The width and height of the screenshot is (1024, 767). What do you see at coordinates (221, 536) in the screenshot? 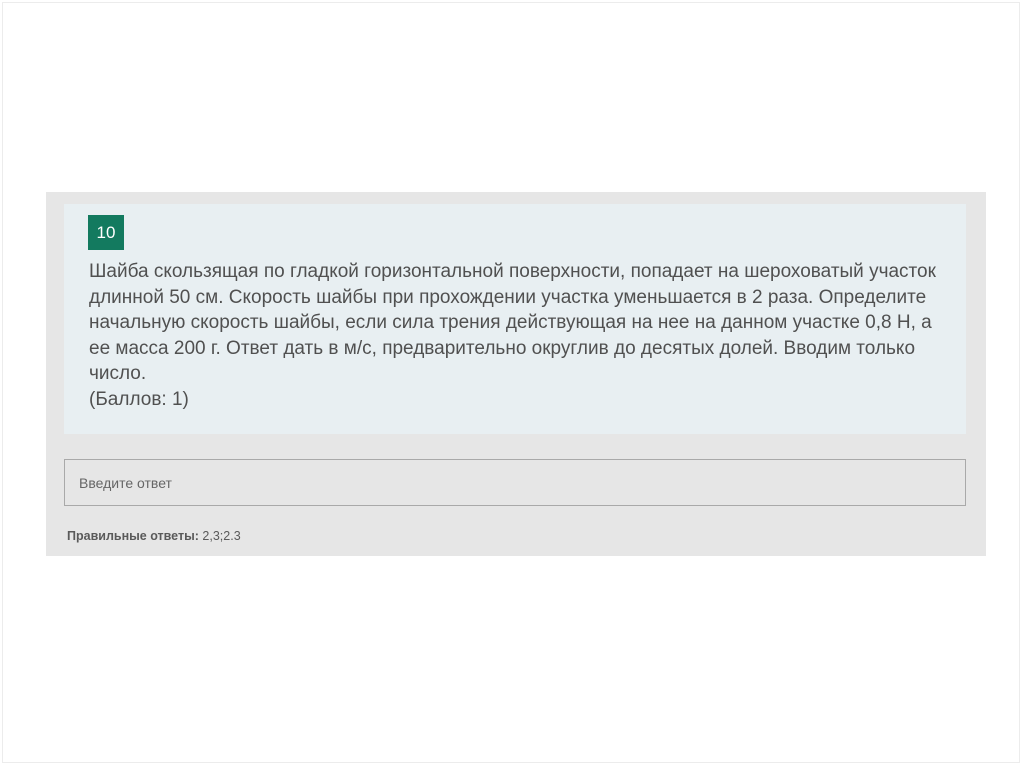
I see `correct-answers-value: 2,3;2.3` at bounding box center [221, 536].